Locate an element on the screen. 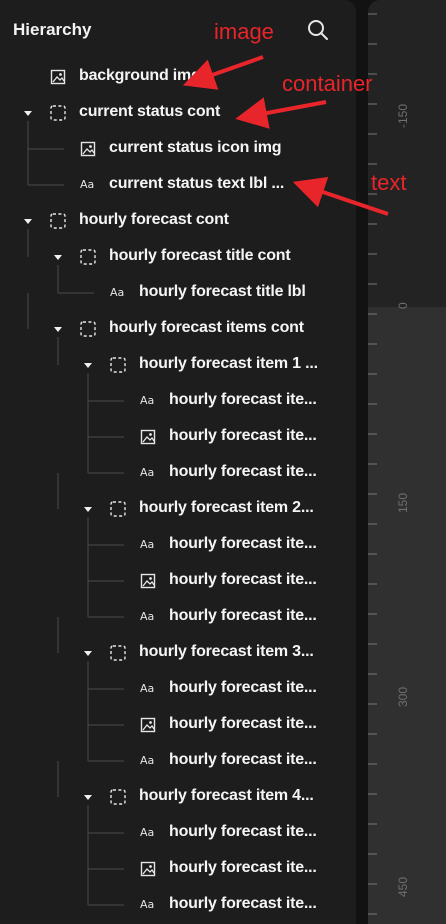 The height and width of the screenshot is (924, 446). tree-row: hourly forecast cont is located at coordinates (178, 221).